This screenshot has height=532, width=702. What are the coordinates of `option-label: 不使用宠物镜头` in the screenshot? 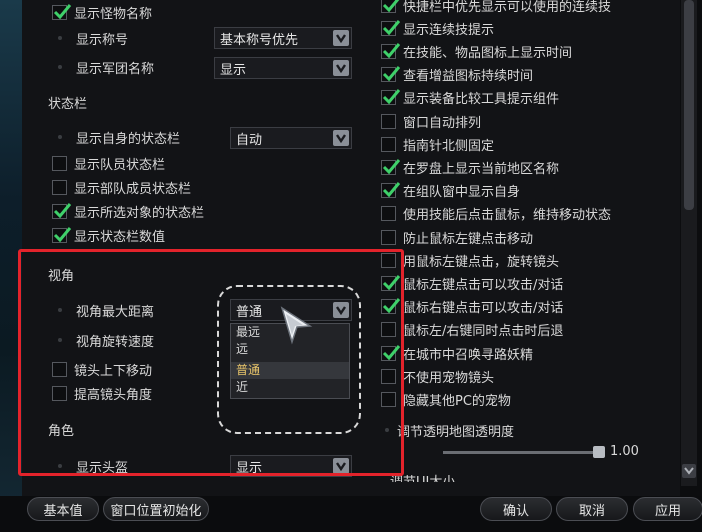 It's located at (449, 378).